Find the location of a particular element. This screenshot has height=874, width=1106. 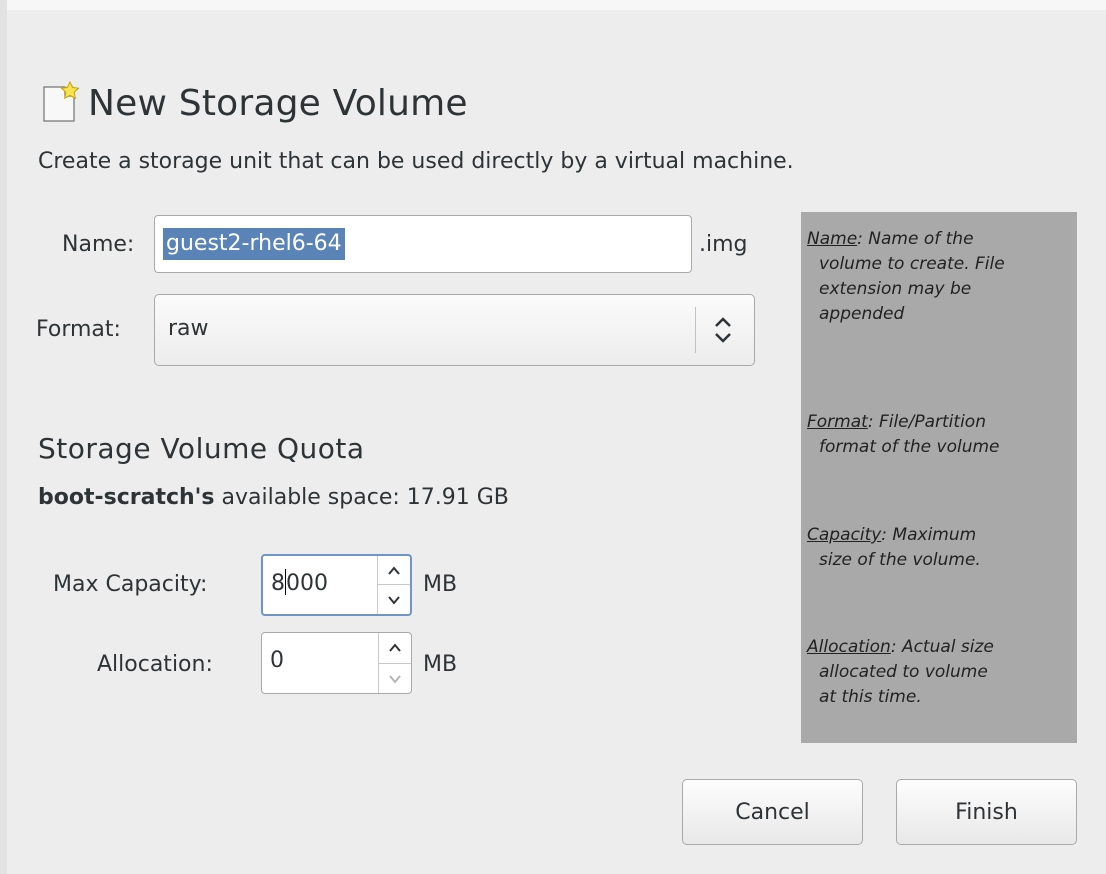

format-selected-value: raw is located at coordinates (188, 328).